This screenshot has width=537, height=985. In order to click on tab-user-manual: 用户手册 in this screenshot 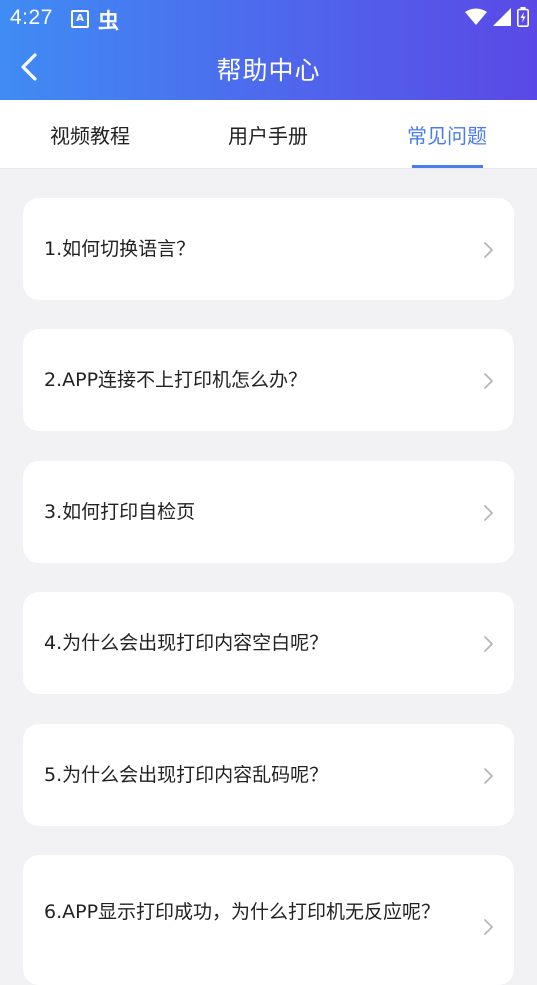, I will do `click(268, 134)`.